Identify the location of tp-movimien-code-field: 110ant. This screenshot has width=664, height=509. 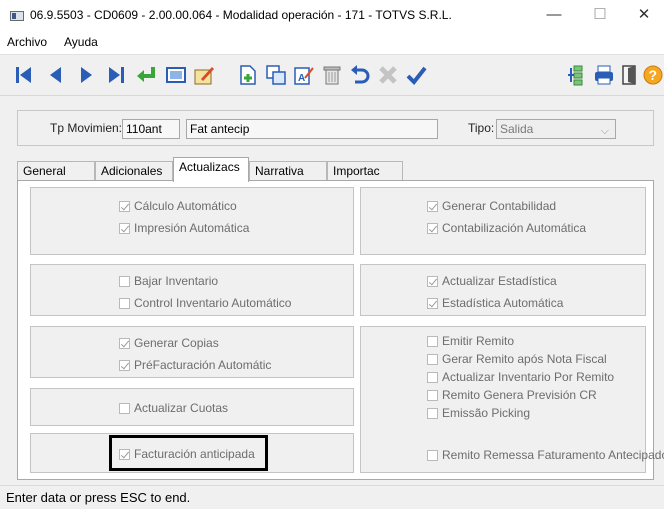
(151, 129).